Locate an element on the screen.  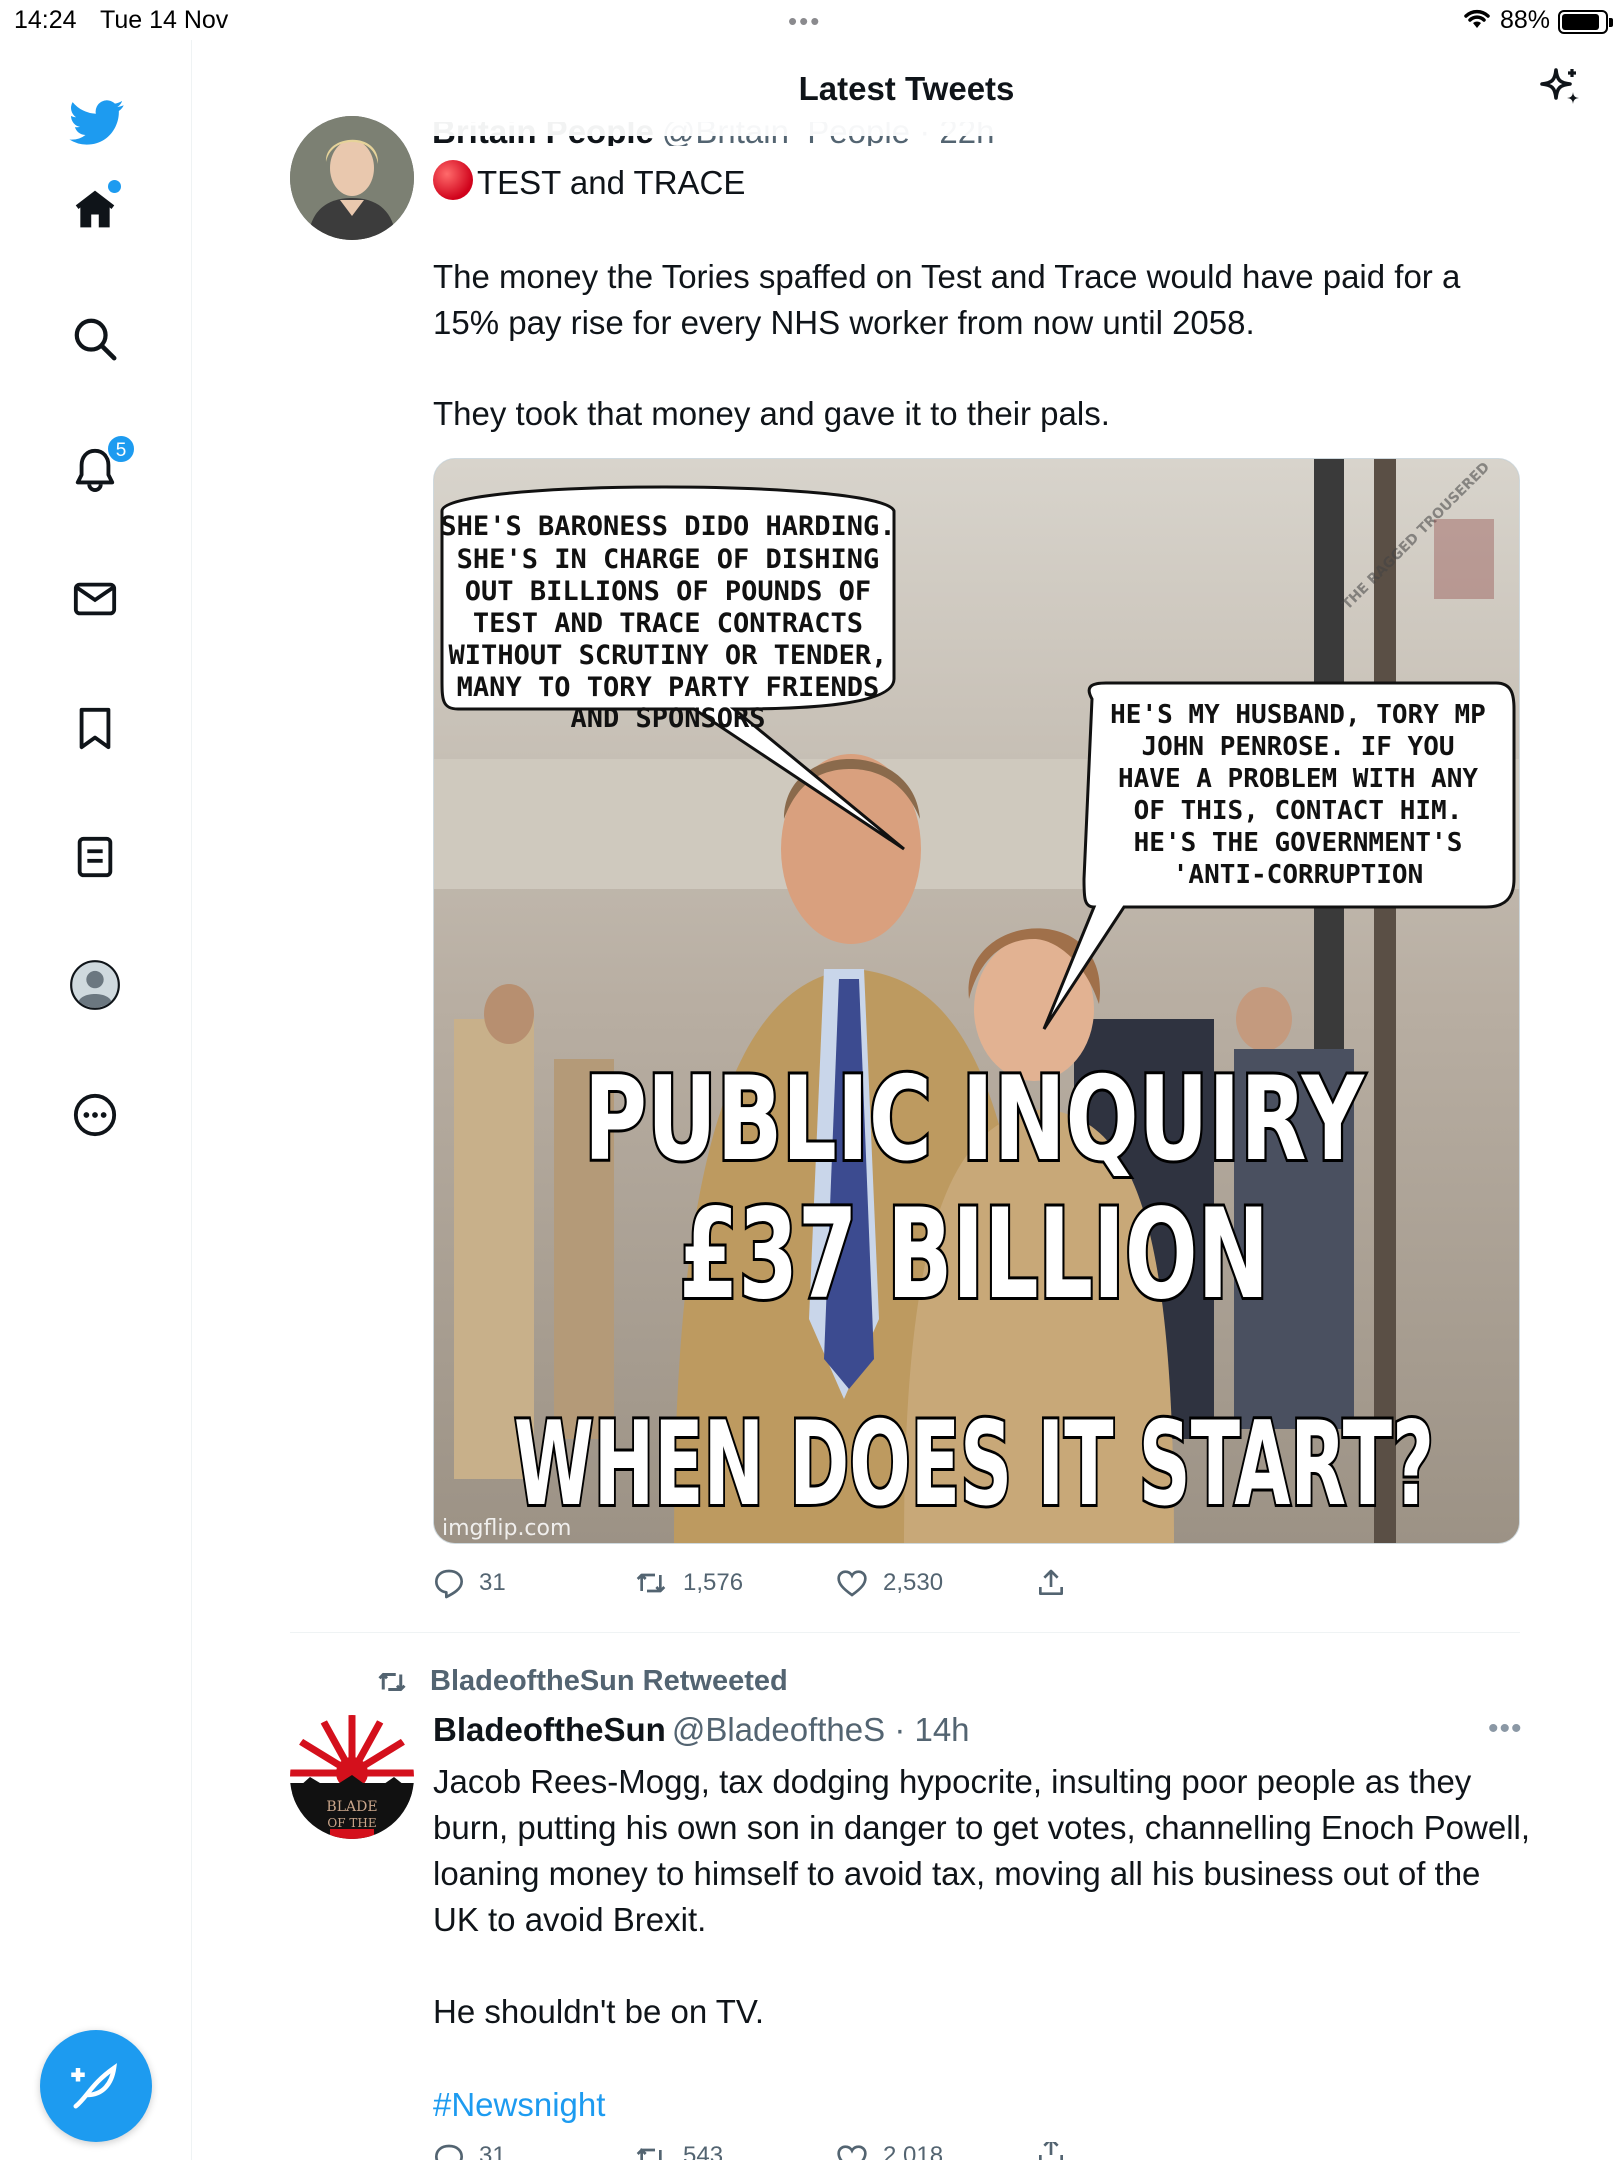
svg-text: WITHOUT SCRUTINY OR TENDER, is located at coordinates (668, 655).